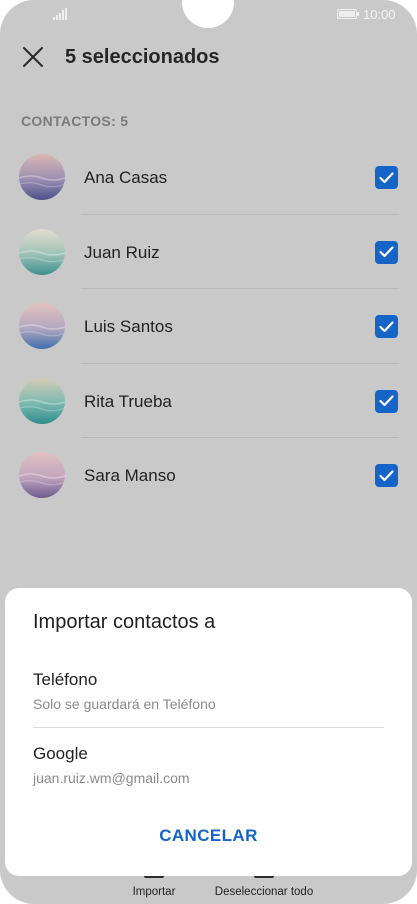 The width and height of the screenshot is (417, 904). What do you see at coordinates (75, 121) in the screenshot?
I see `contacts-count-label: CONTACTOS: 5` at bounding box center [75, 121].